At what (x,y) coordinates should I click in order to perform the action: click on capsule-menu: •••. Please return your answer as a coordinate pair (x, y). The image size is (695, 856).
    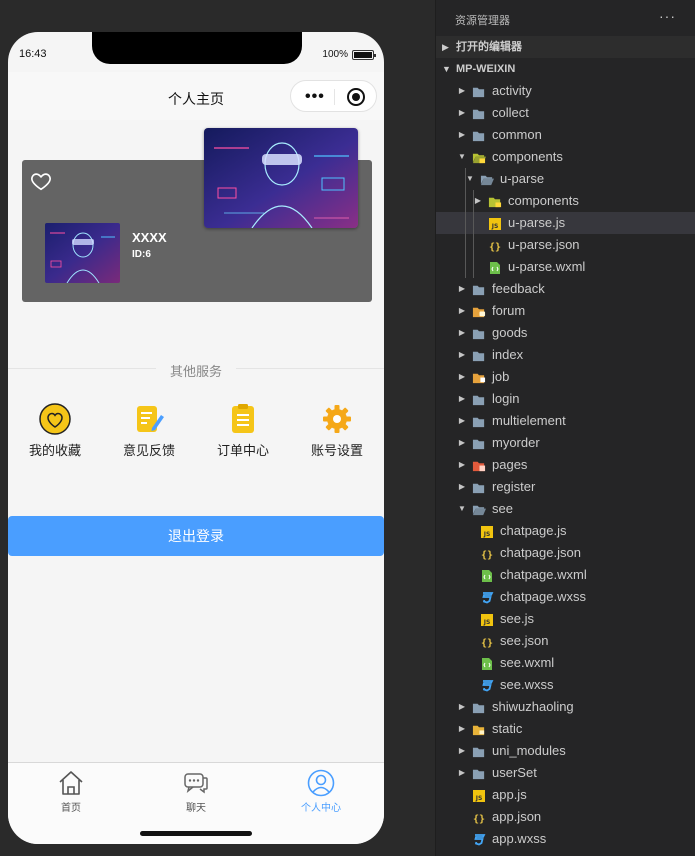
    Looking at the image, I should click on (333, 96).